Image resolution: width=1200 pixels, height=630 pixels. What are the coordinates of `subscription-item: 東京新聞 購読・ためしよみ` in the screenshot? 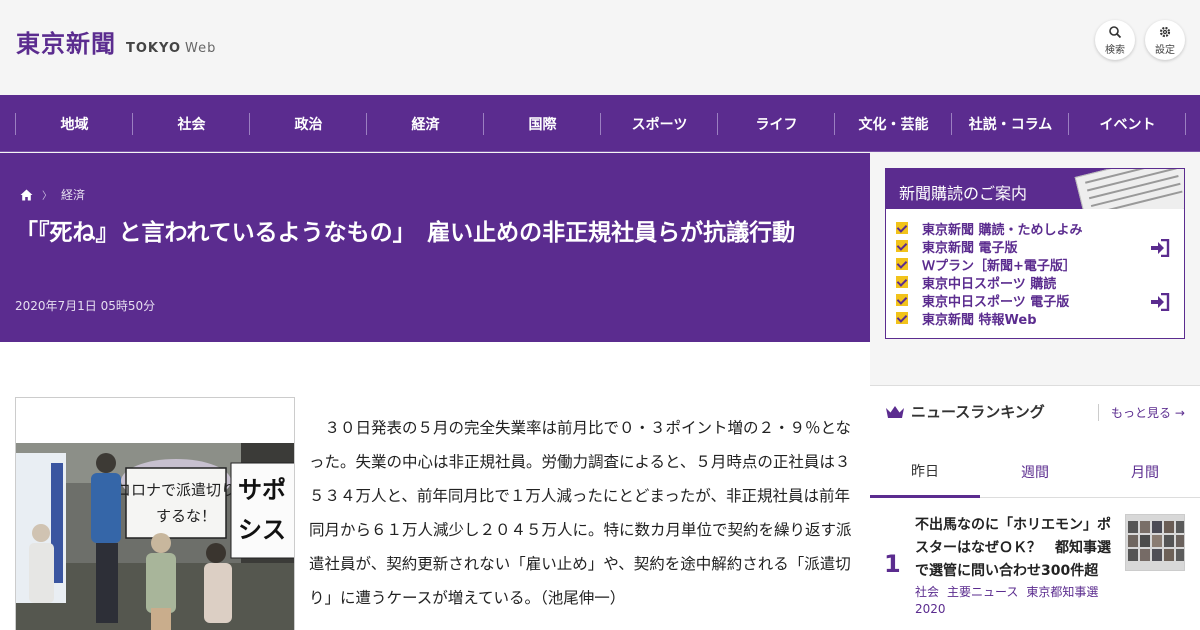 It's located at (1011, 228).